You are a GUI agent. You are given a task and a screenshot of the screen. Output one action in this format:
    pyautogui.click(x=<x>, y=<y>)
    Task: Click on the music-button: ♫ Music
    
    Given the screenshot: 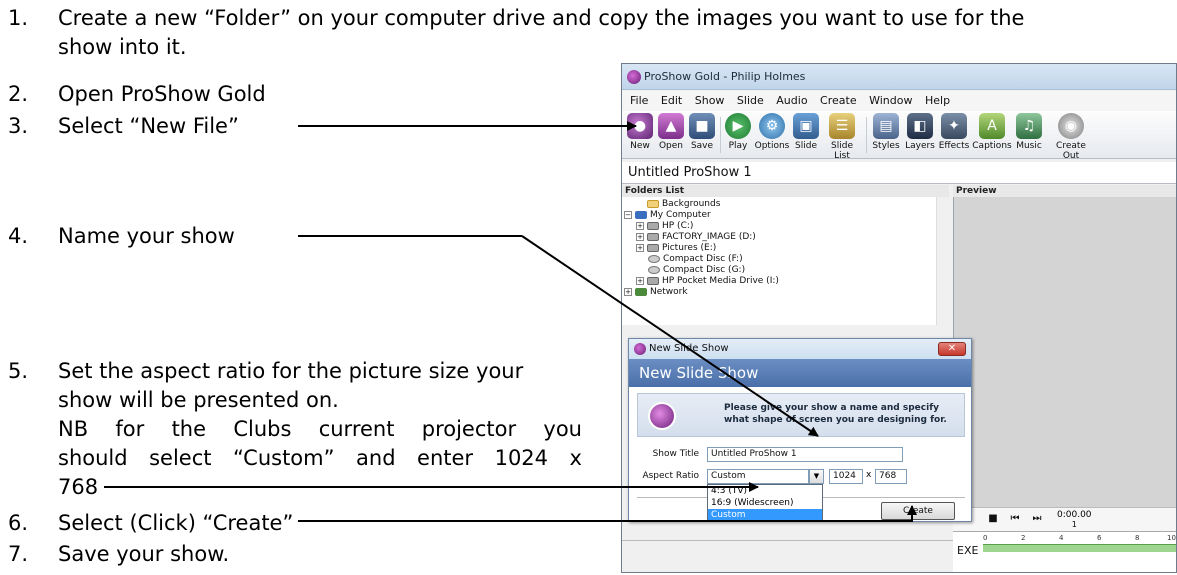 What is the action you would take?
    pyautogui.click(x=1029, y=132)
    